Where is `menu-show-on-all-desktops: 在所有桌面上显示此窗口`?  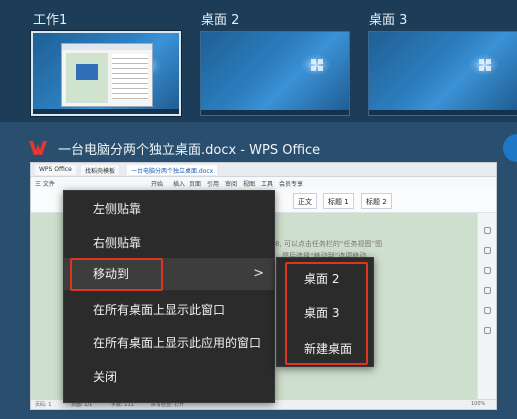 menu-show-on-all-desktops: 在所有桌面上显示此窗口 is located at coordinates (169, 310).